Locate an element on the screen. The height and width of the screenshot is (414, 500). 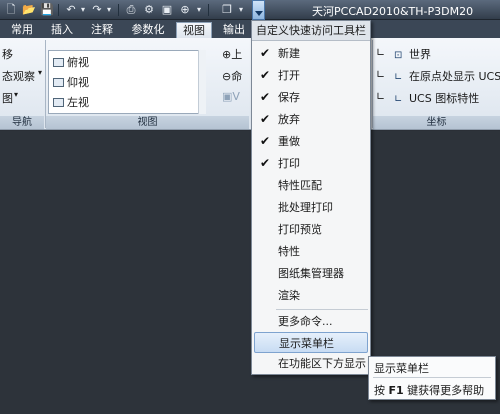
tooltip-title: 显示菜单栏 is located at coordinates (401, 368).